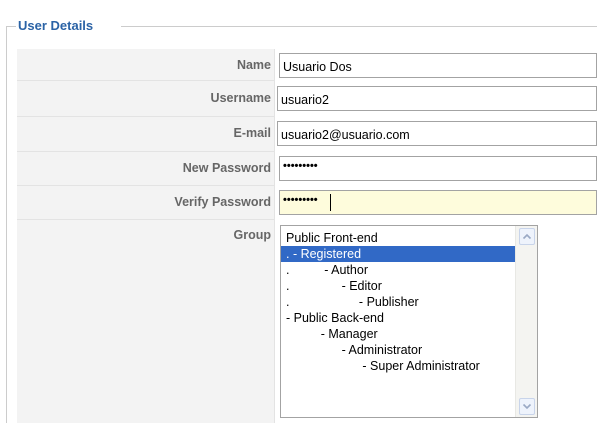  I want to click on group-option: . - Registered, so click(398, 254).